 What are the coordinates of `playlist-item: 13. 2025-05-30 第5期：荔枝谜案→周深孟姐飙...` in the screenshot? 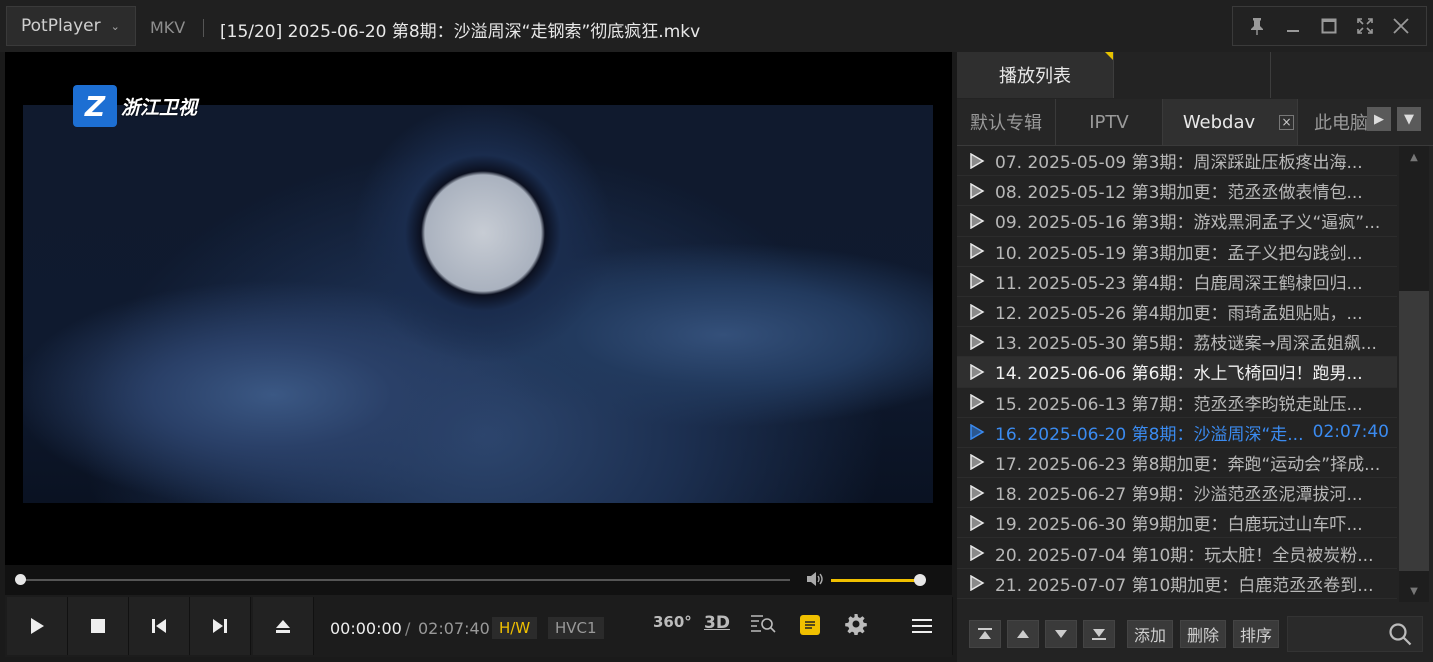 It's located at (1177, 342).